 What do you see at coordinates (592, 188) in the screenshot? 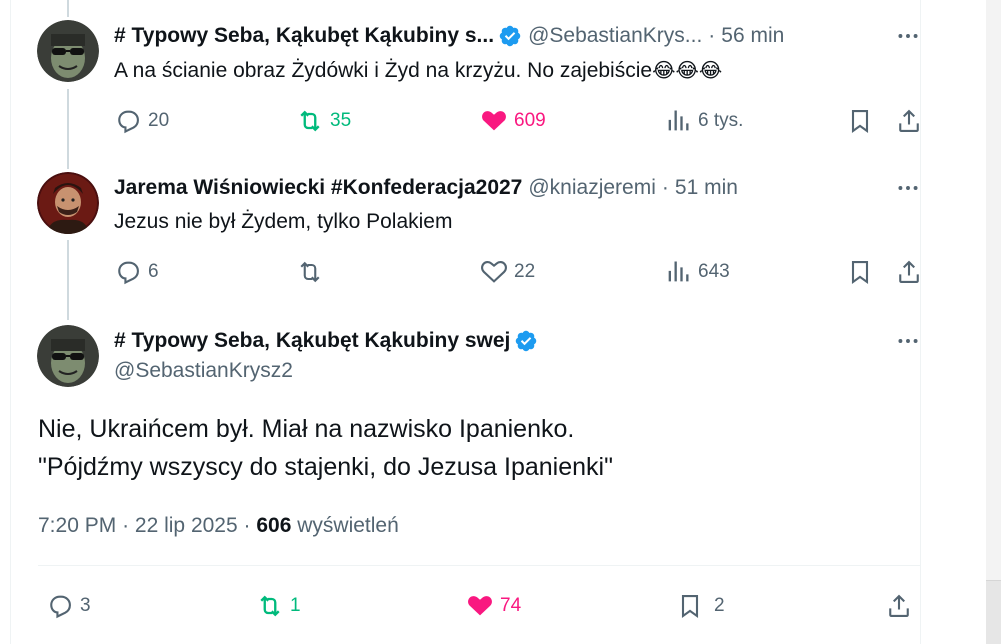
I see `user-handle: @kniazjeremi` at bounding box center [592, 188].